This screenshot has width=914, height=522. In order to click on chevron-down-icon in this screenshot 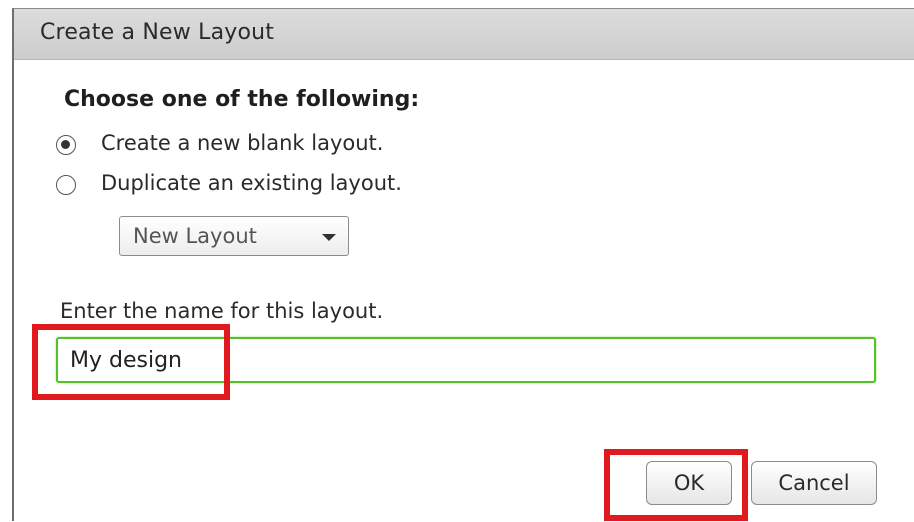, I will do `click(329, 237)`.